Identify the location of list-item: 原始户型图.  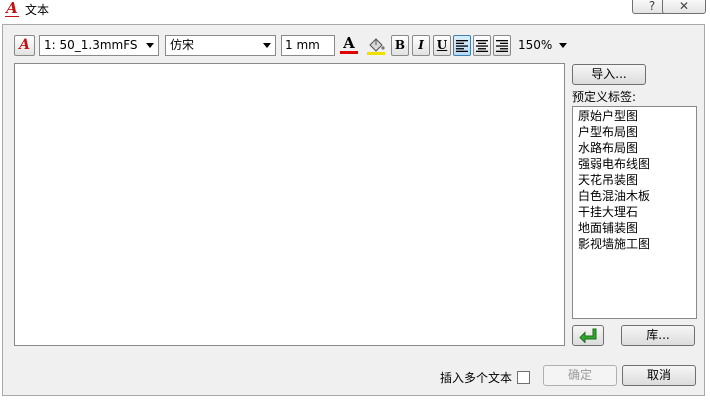
(637, 116).